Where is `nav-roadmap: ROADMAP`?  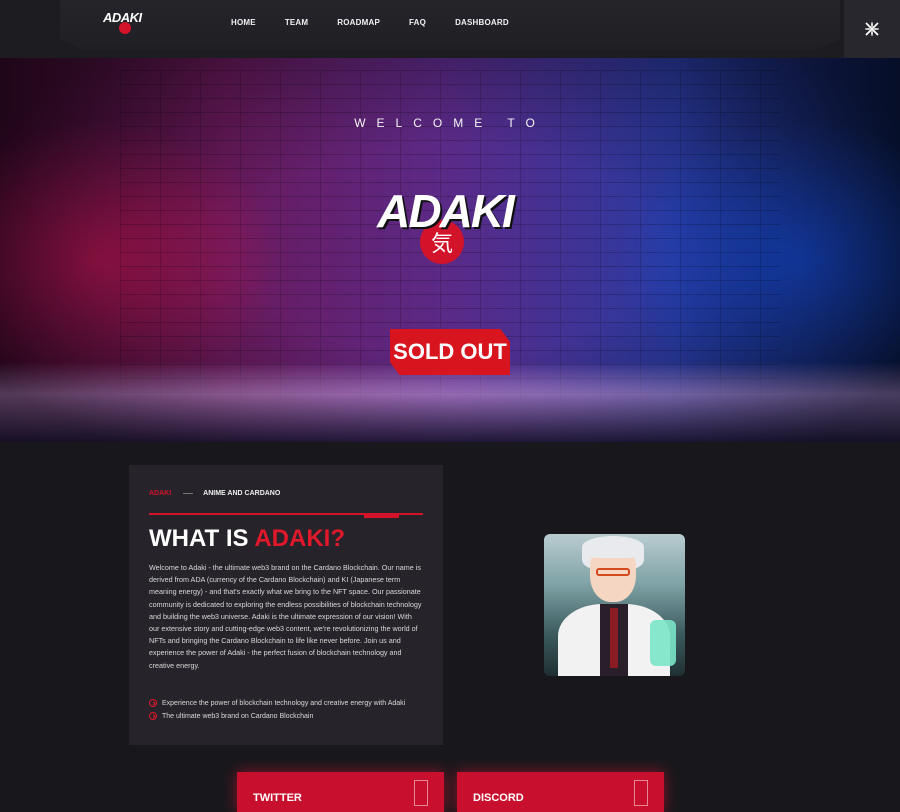 nav-roadmap: ROADMAP is located at coordinates (358, 22).